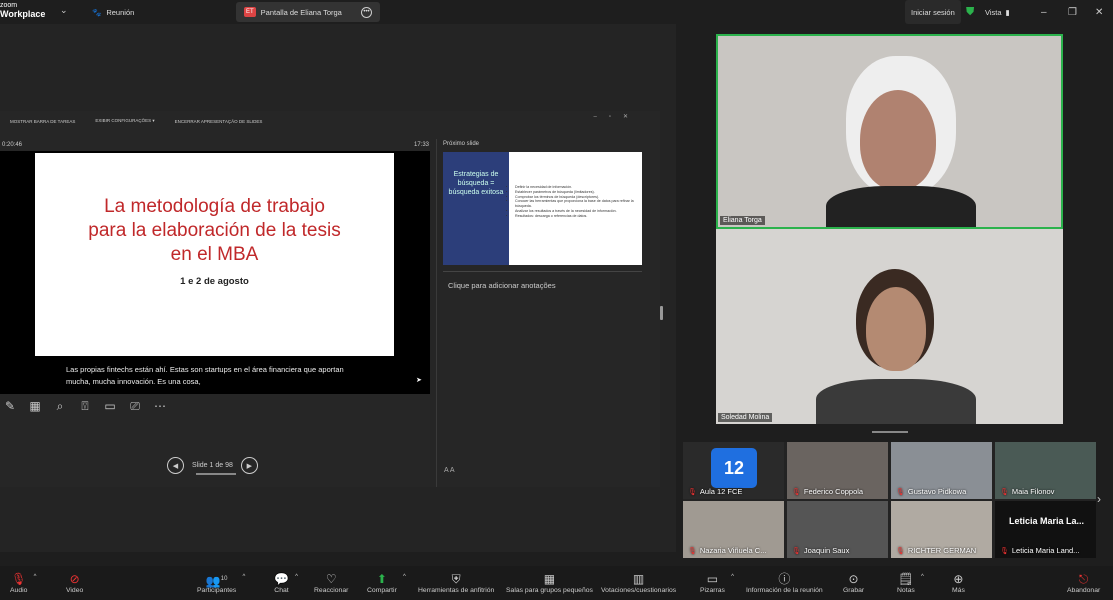 This screenshot has width=1113, height=600. I want to click on end-show-button: ENCERRAR APRESENTAÇÃO DE SLIDES, so click(219, 121).